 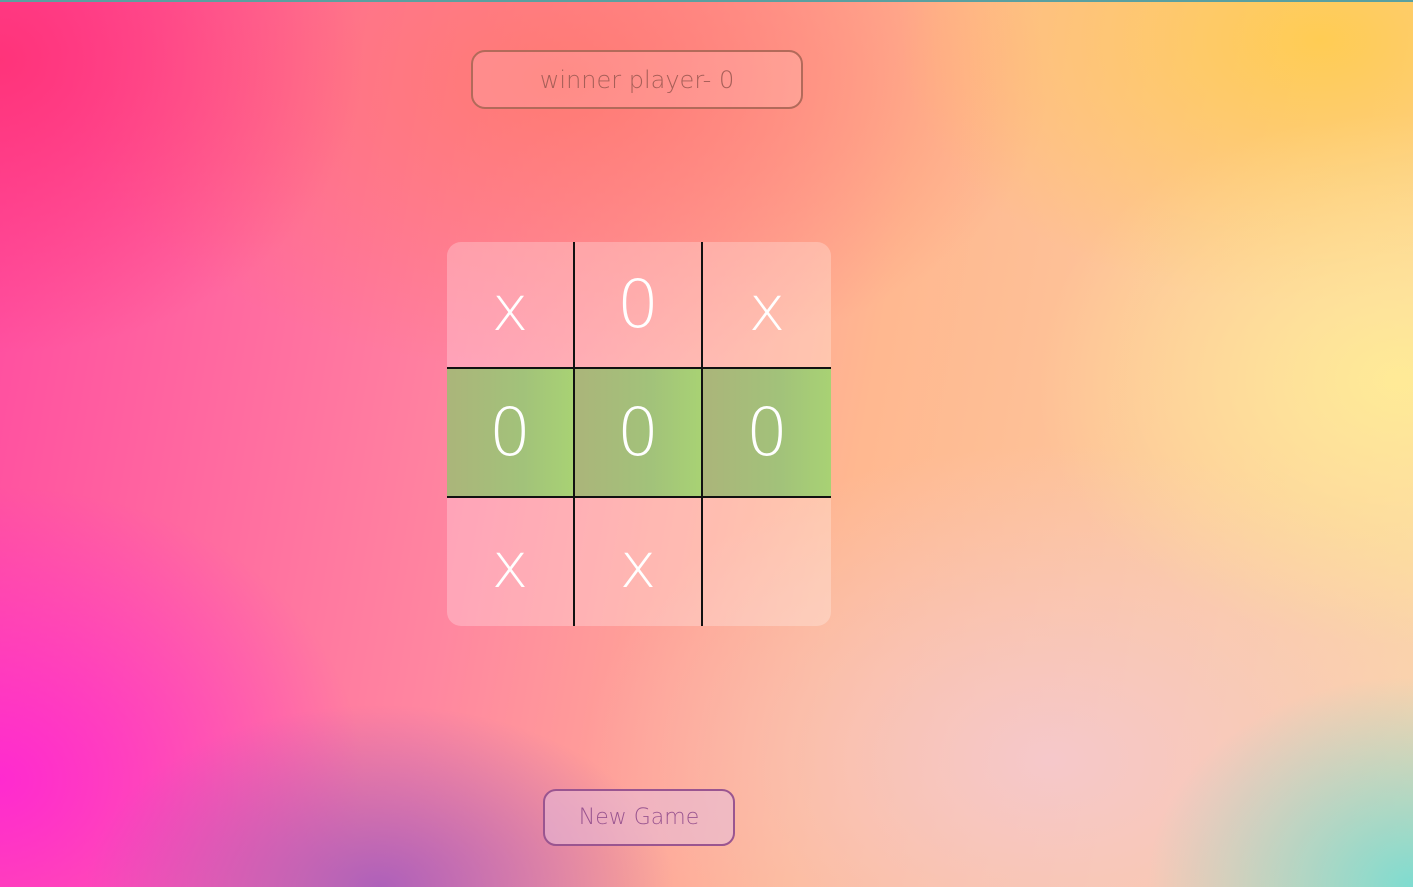 I want to click on top-edge-line, so click(x=706, y=1).